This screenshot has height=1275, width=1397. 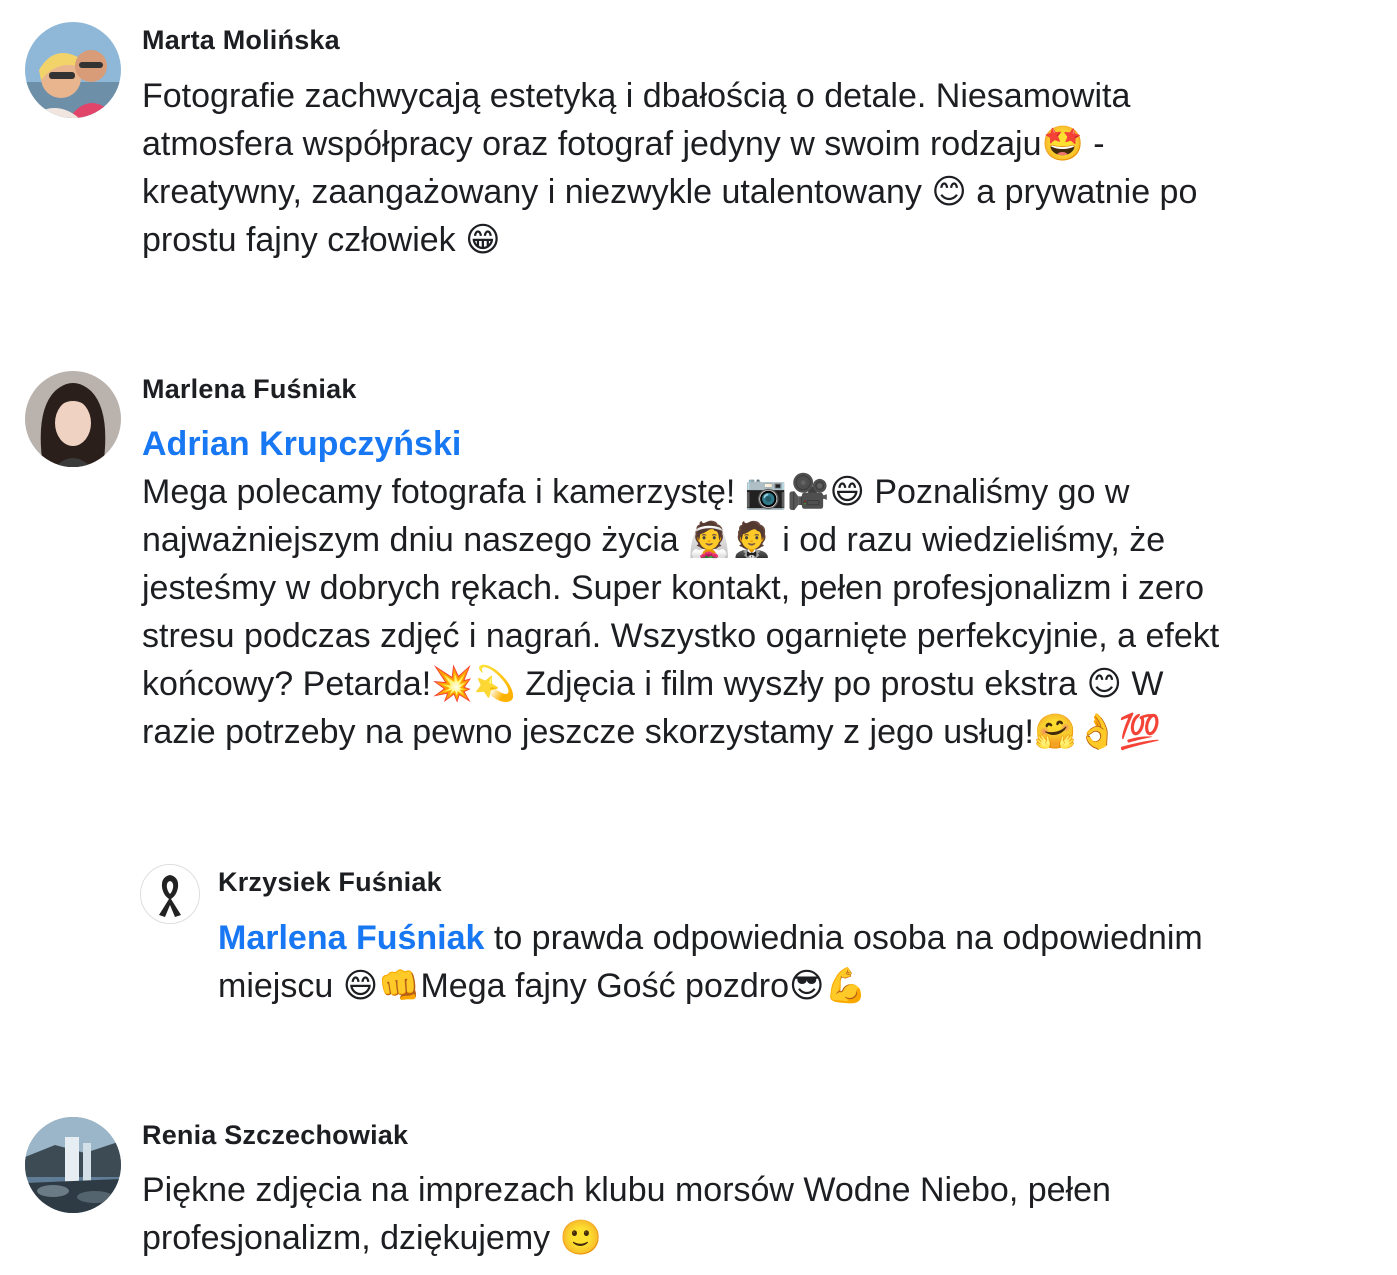 I want to click on comment-text-line: prostu fajny człowiek 😁, so click(x=321, y=240).